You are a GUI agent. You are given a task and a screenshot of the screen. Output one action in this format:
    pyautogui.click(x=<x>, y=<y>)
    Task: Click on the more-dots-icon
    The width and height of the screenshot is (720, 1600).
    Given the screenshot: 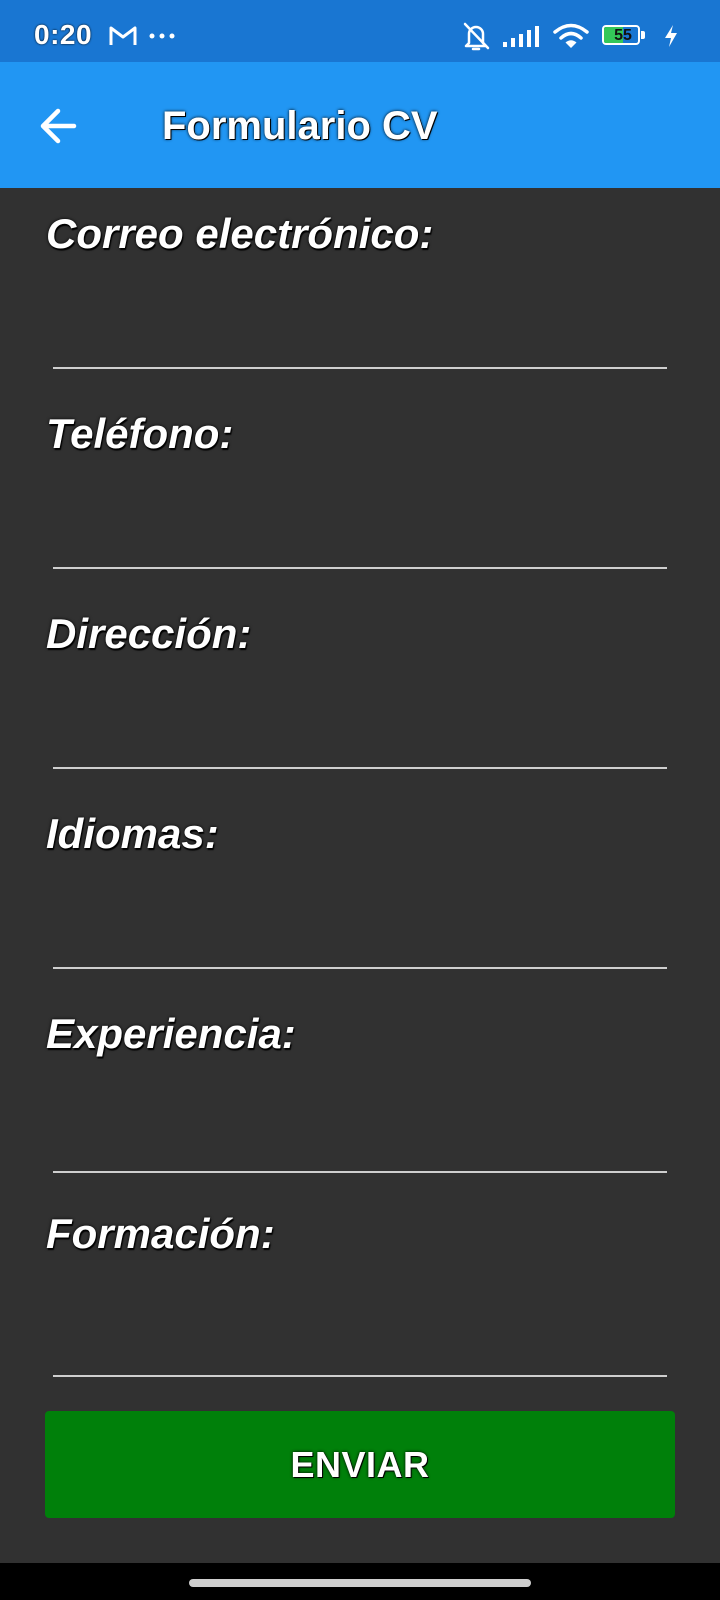 What is the action you would take?
    pyautogui.click(x=162, y=36)
    